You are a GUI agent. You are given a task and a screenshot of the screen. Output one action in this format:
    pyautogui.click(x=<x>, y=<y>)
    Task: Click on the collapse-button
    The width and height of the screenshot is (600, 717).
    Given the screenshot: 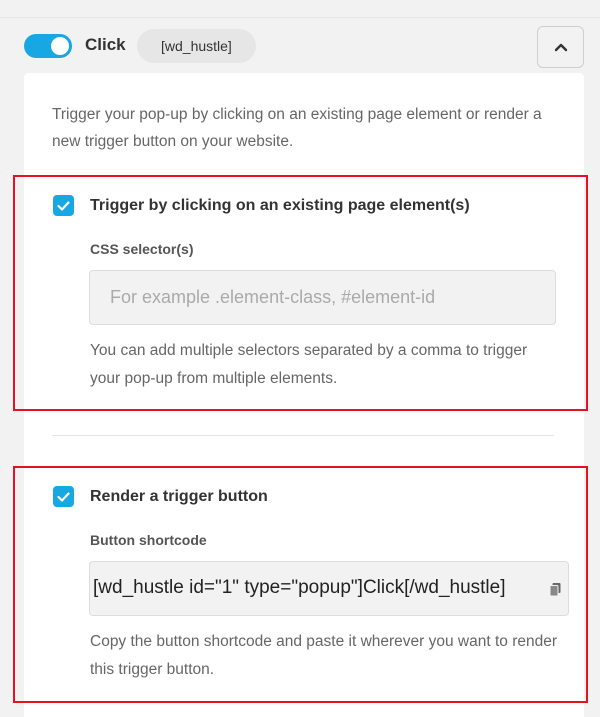 What is the action you would take?
    pyautogui.click(x=560, y=47)
    